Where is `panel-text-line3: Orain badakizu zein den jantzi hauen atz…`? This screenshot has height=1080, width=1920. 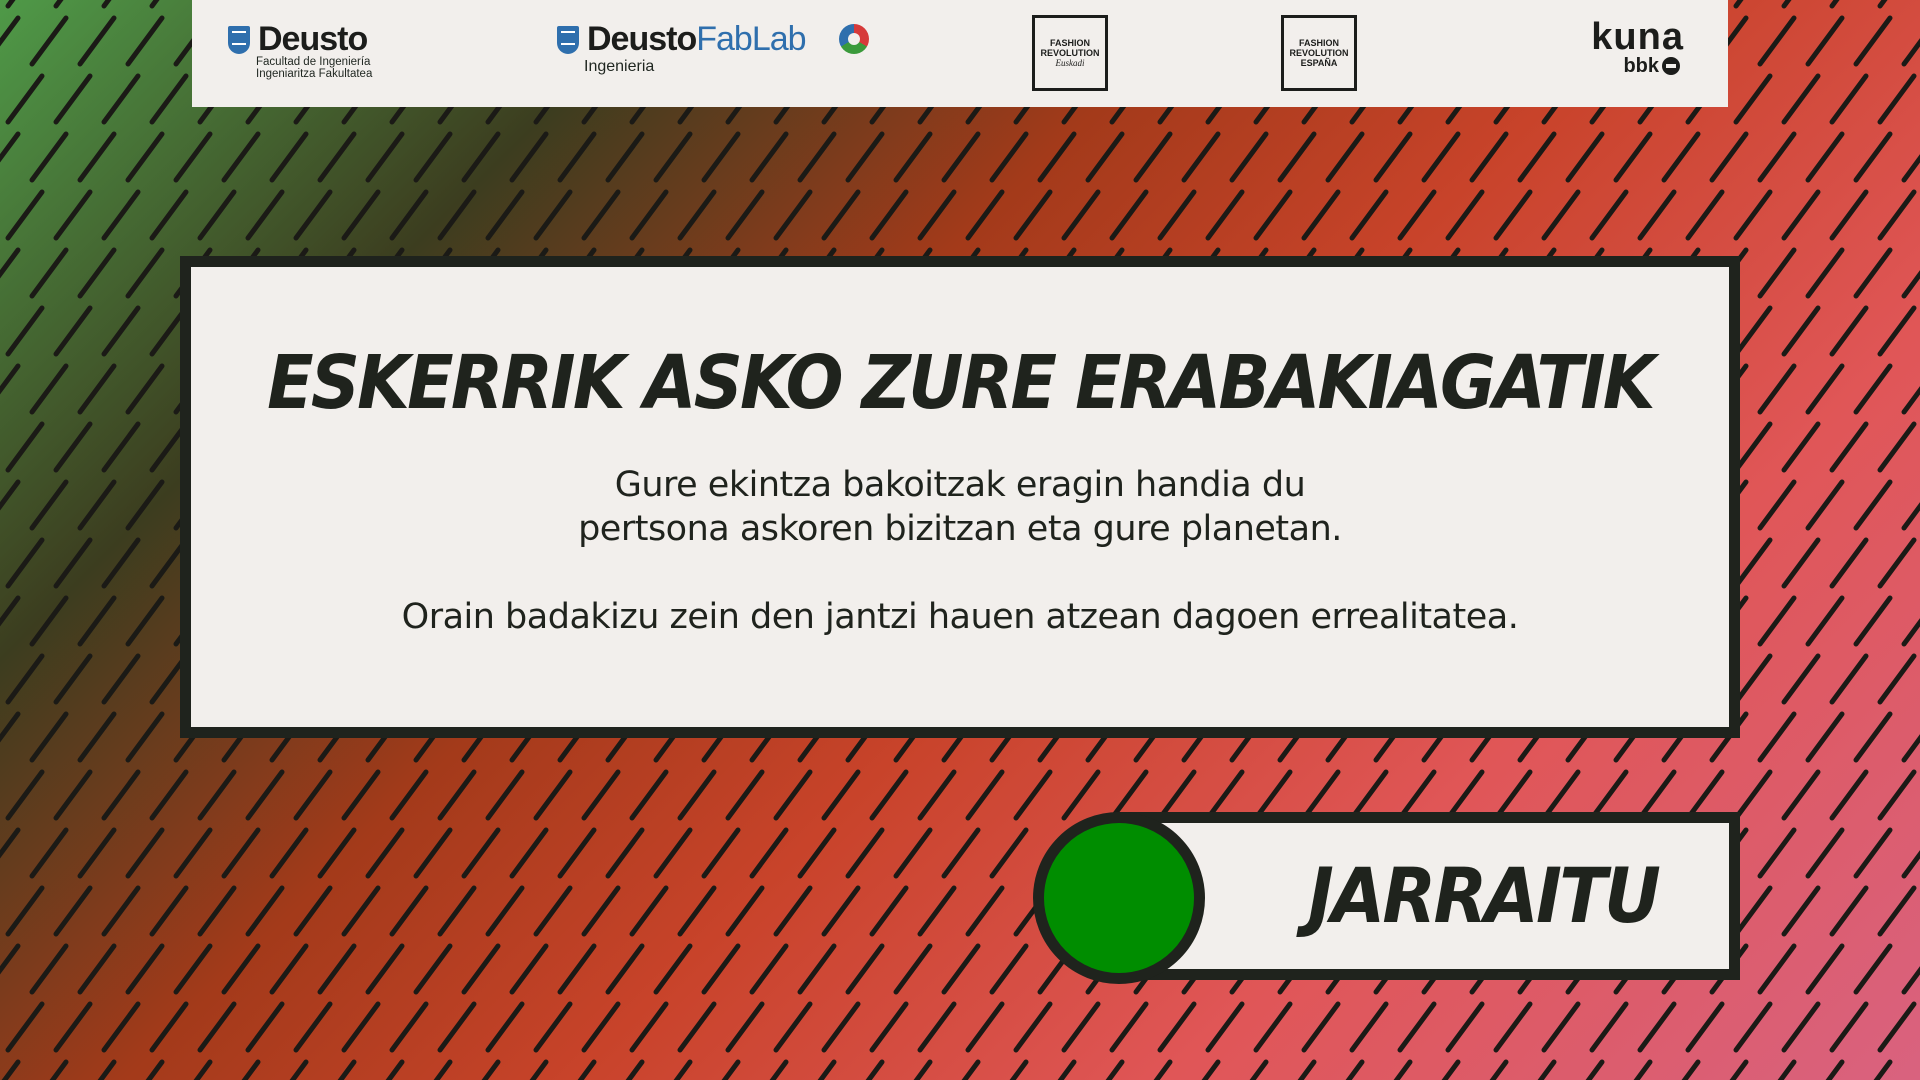 panel-text-line3: Orain badakizu zein den jantzi hauen atz… is located at coordinates (960, 617).